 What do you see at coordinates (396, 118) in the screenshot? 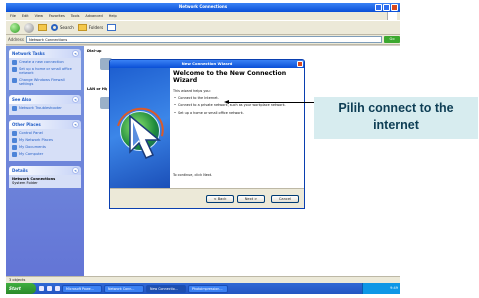
I see `instruction-callout: Pilih connect to the internet` at bounding box center [396, 118].